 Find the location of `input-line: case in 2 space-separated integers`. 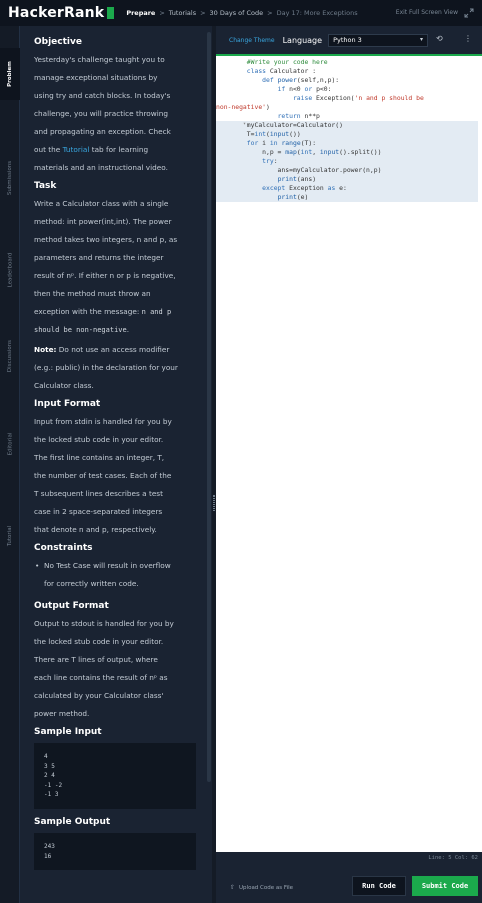

input-line: case in 2 space-separated integers is located at coordinates (98, 511).